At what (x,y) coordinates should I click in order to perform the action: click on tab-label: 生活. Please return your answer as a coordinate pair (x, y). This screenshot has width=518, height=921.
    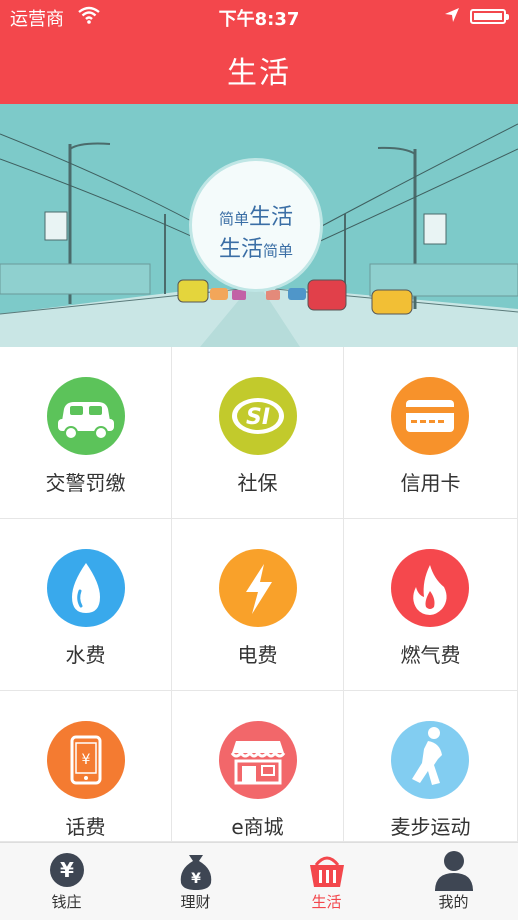
    Looking at the image, I should click on (326, 902).